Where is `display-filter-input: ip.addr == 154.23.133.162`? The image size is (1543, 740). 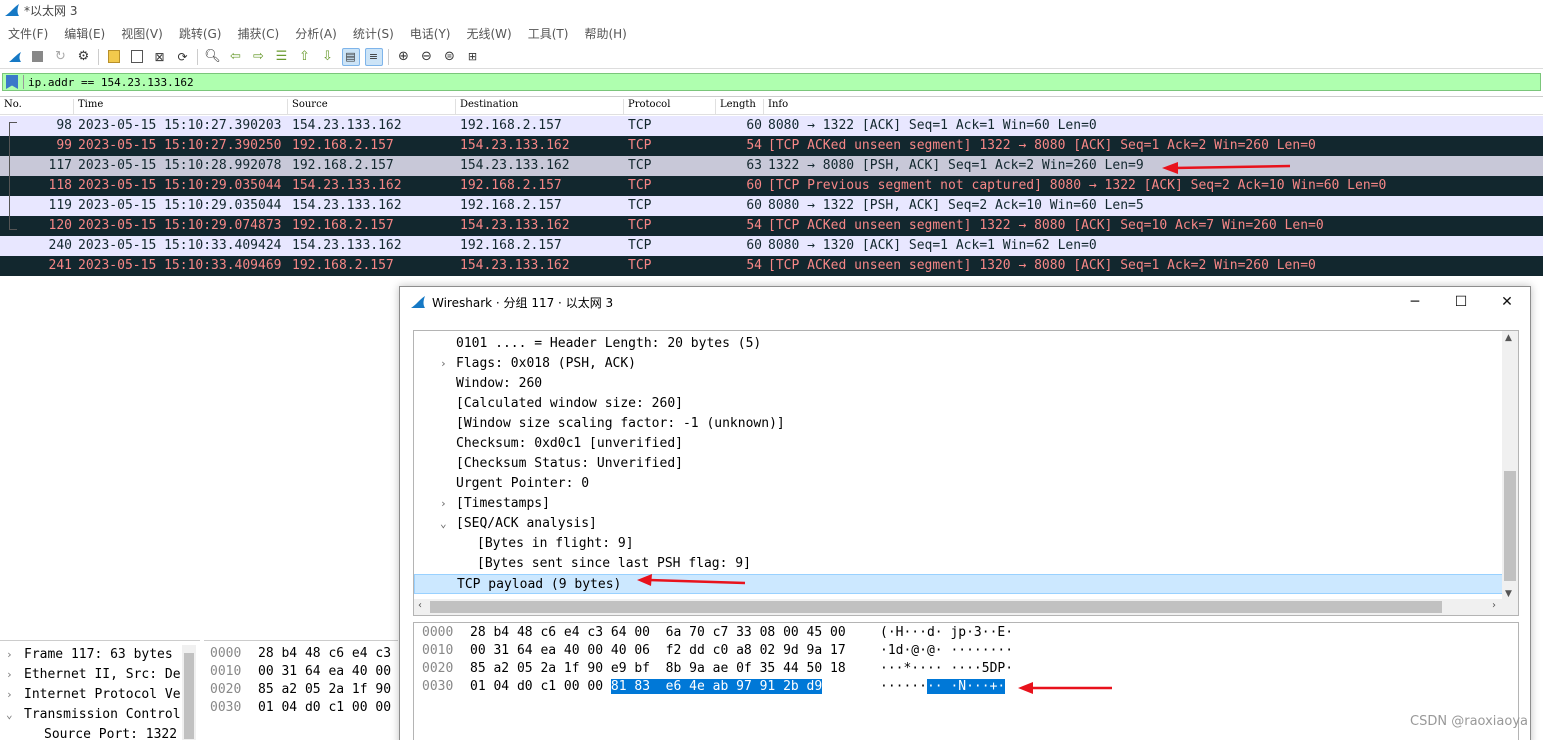
display-filter-input: ip.addr == 154.23.133.162 is located at coordinates (111, 82).